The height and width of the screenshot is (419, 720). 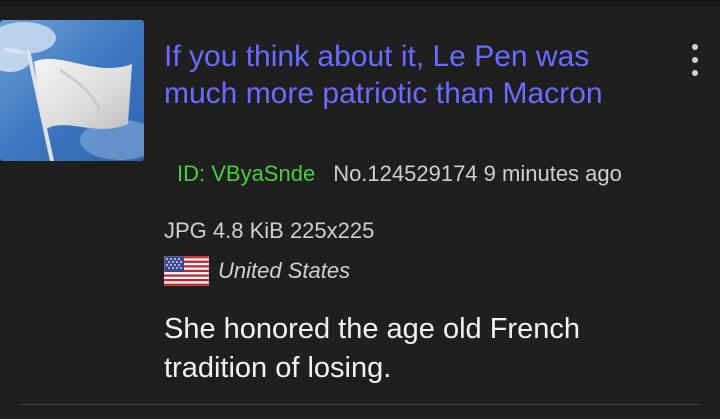 I want to click on white-flag-image, so click(x=72, y=90).